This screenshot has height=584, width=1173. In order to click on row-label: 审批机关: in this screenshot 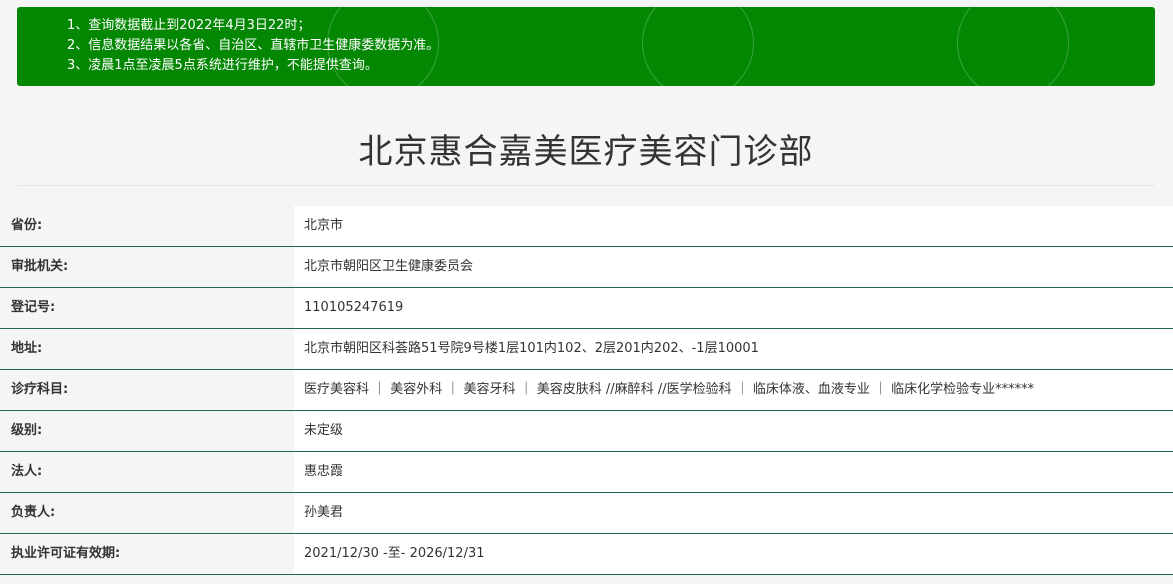, I will do `click(147, 267)`.